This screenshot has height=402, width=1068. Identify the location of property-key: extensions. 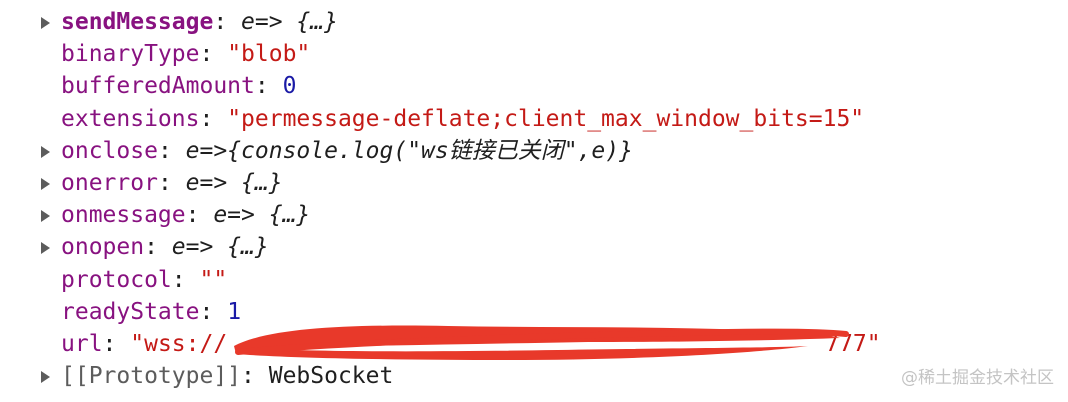
(130, 118).